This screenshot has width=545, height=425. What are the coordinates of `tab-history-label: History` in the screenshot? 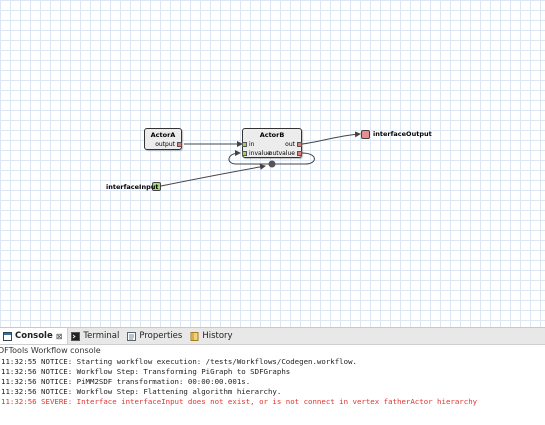 It's located at (217, 336).